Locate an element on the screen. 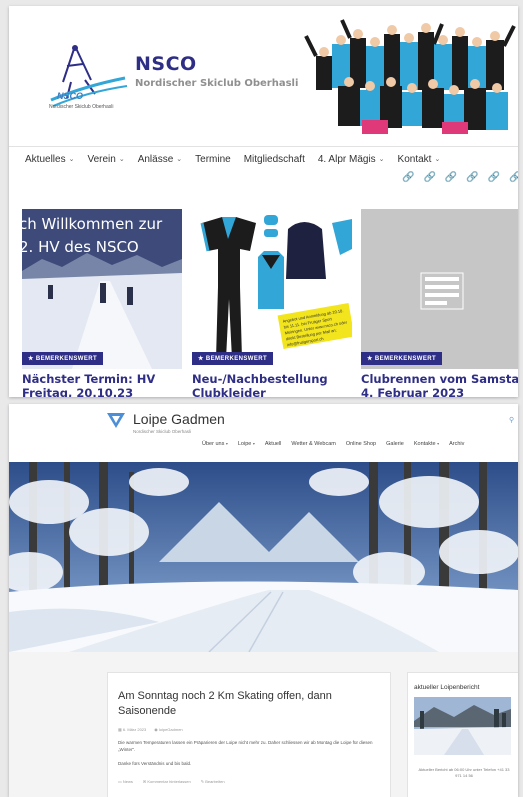 The image size is (523, 797). card-image-caption: ch Willkommen zur is located at coordinates (92, 224).